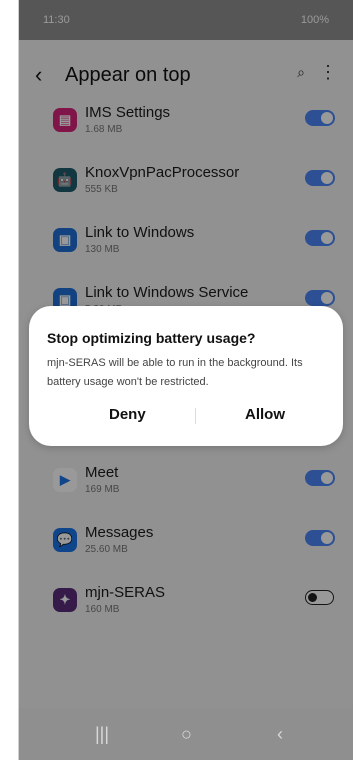  Describe the element at coordinates (265, 414) in the screenshot. I see `allow-button: Allow` at that location.